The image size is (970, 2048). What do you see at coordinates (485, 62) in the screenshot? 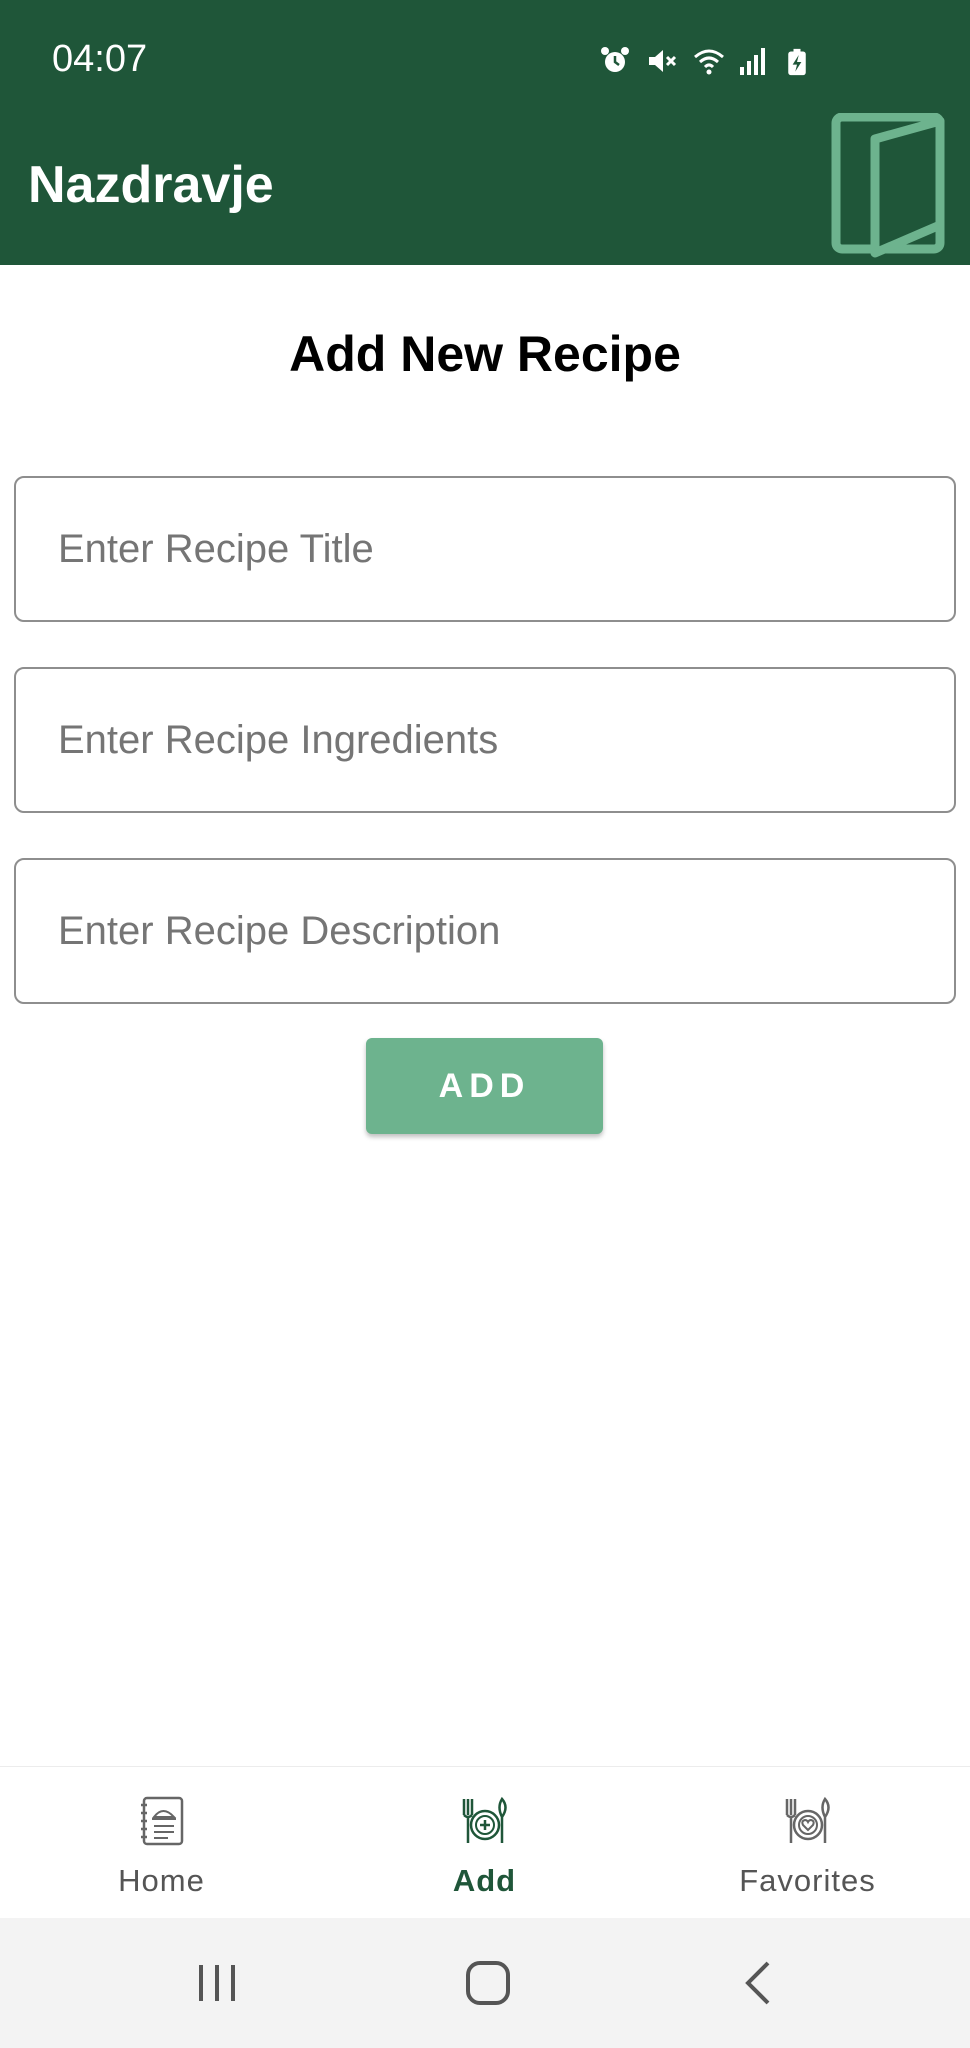
I see `status-bar: 04:07` at bounding box center [485, 62].